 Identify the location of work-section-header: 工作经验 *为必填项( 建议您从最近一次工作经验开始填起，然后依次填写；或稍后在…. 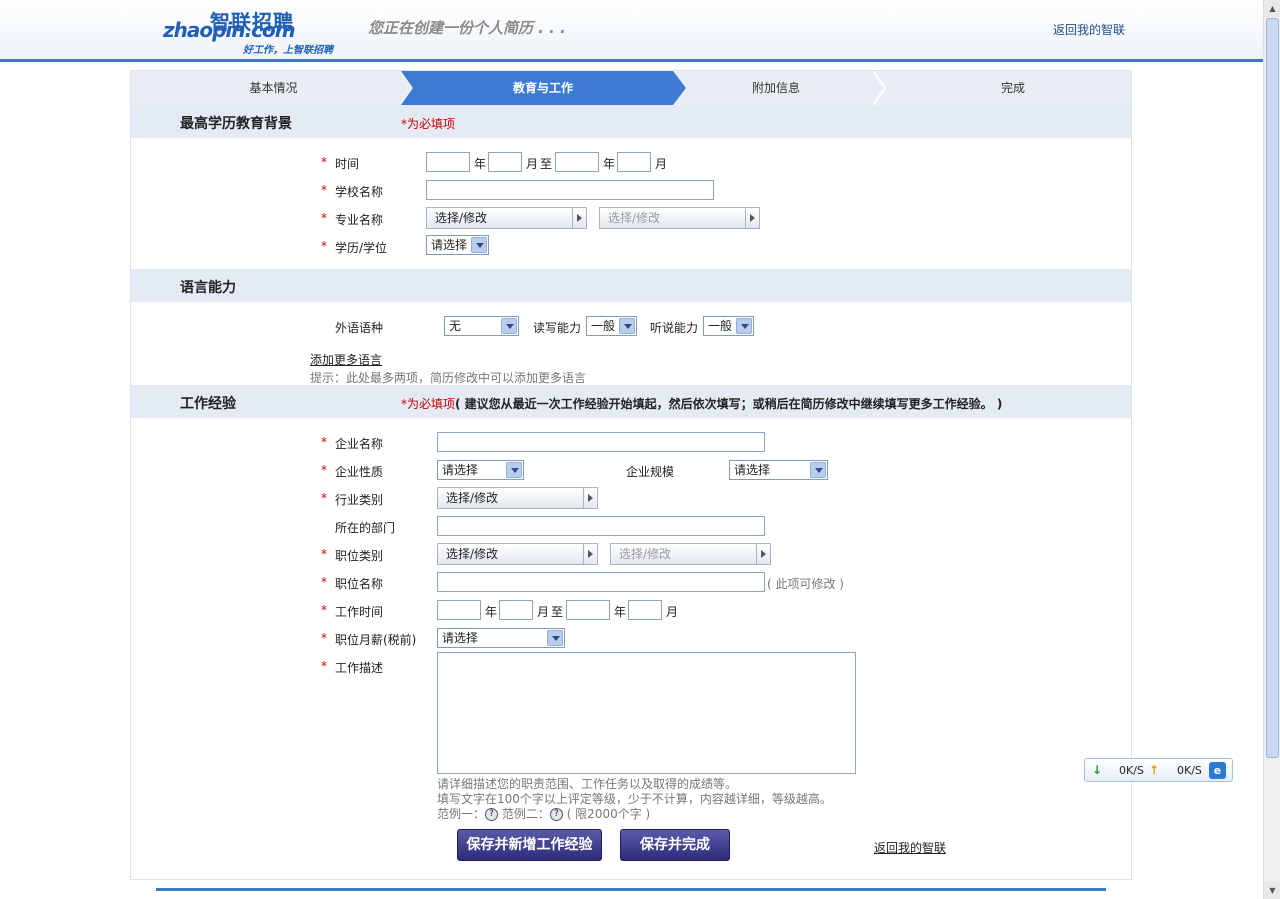
(631, 401).